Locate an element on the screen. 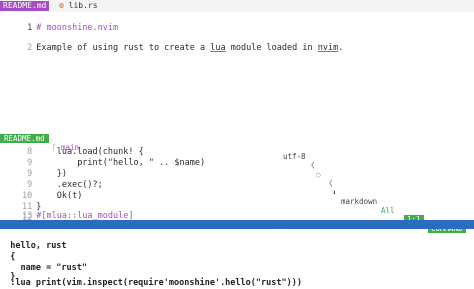 The width and height of the screenshot is (474, 289). window-separator-bar is located at coordinates (237, 224).